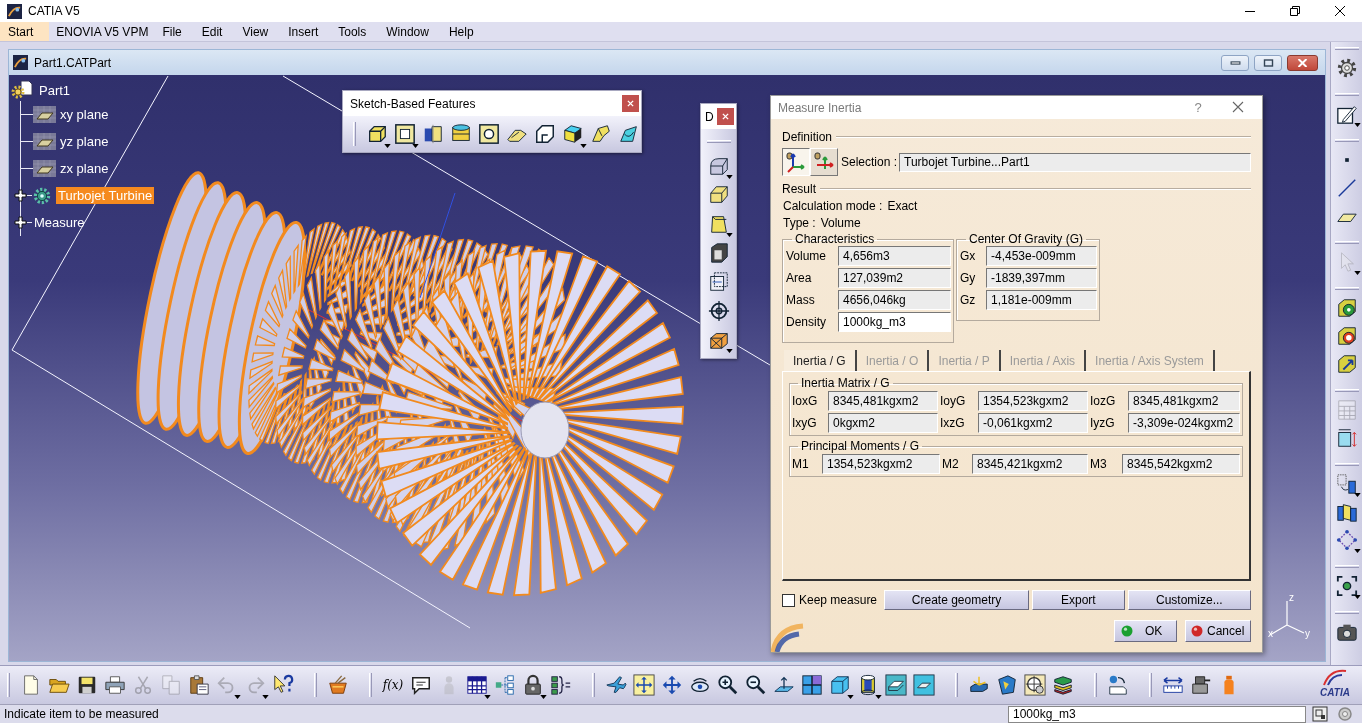 The width and height of the screenshot is (1362, 723). What do you see at coordinates (796, 162) in the screenshot?
I see `mode-button` at bounding box center [796, 162].